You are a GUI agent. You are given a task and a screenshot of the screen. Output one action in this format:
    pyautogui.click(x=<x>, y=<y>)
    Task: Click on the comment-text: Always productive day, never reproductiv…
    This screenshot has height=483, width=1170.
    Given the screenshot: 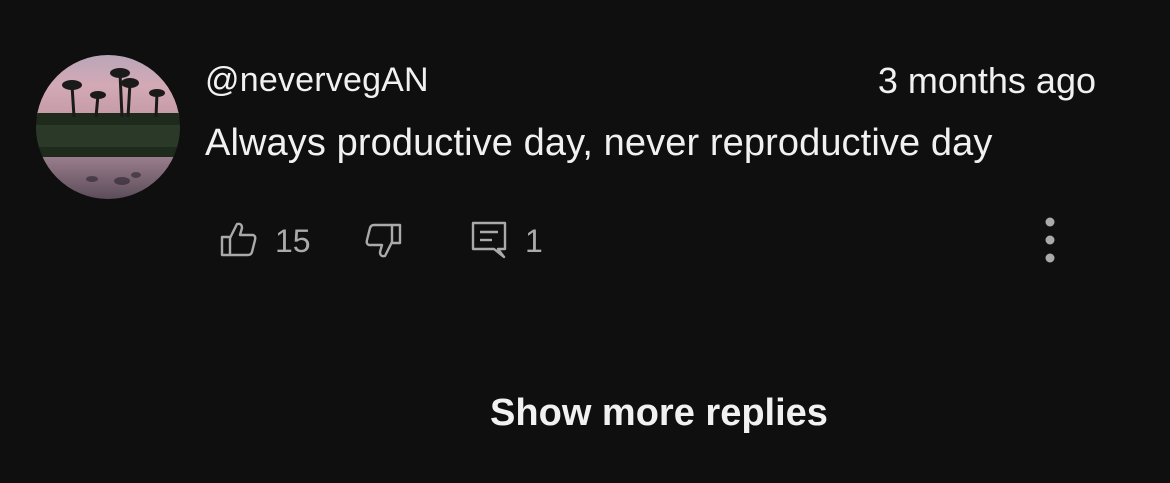 What is the action you would take?
    pyautogui.click(x=599, y=143)
    